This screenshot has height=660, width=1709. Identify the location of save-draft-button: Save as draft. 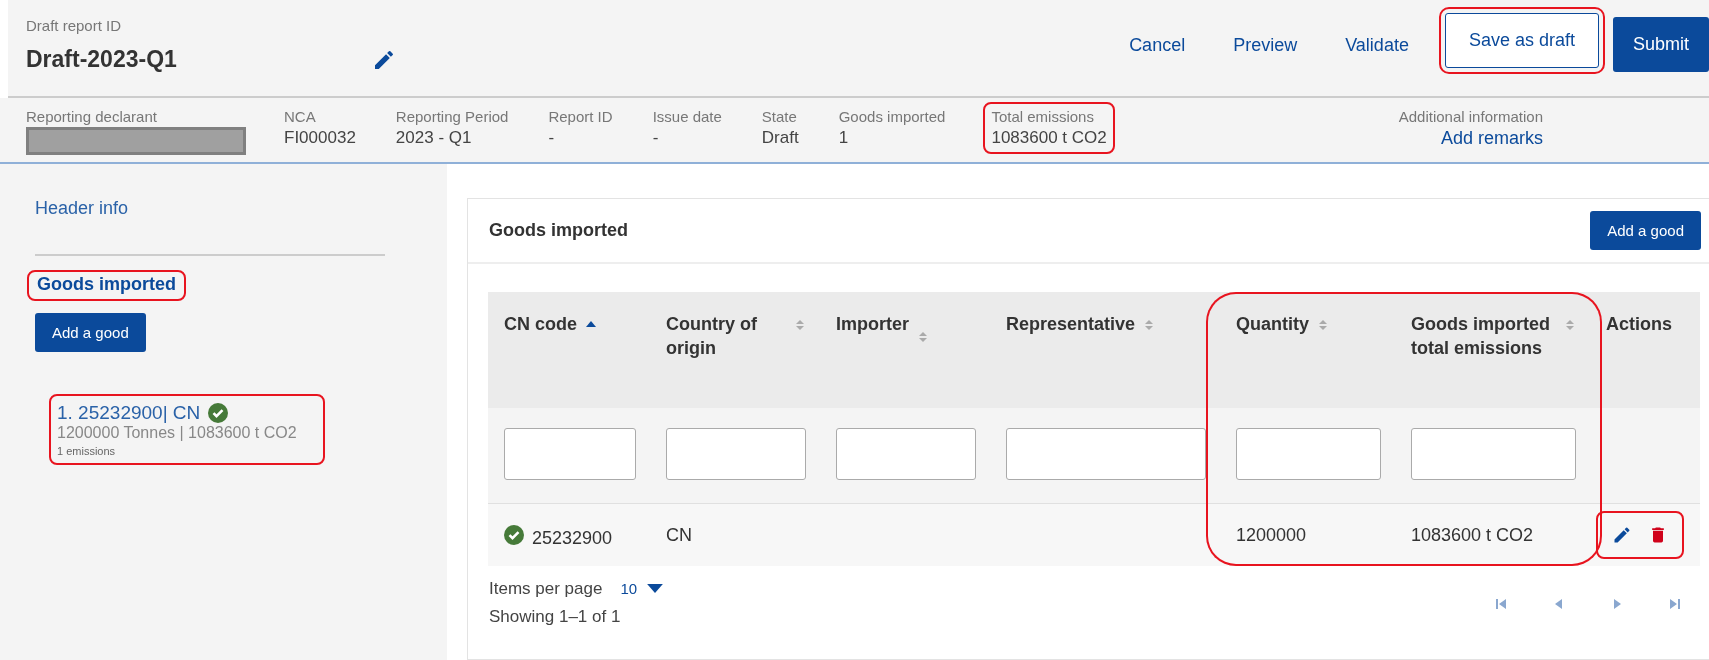
(1521, 40).